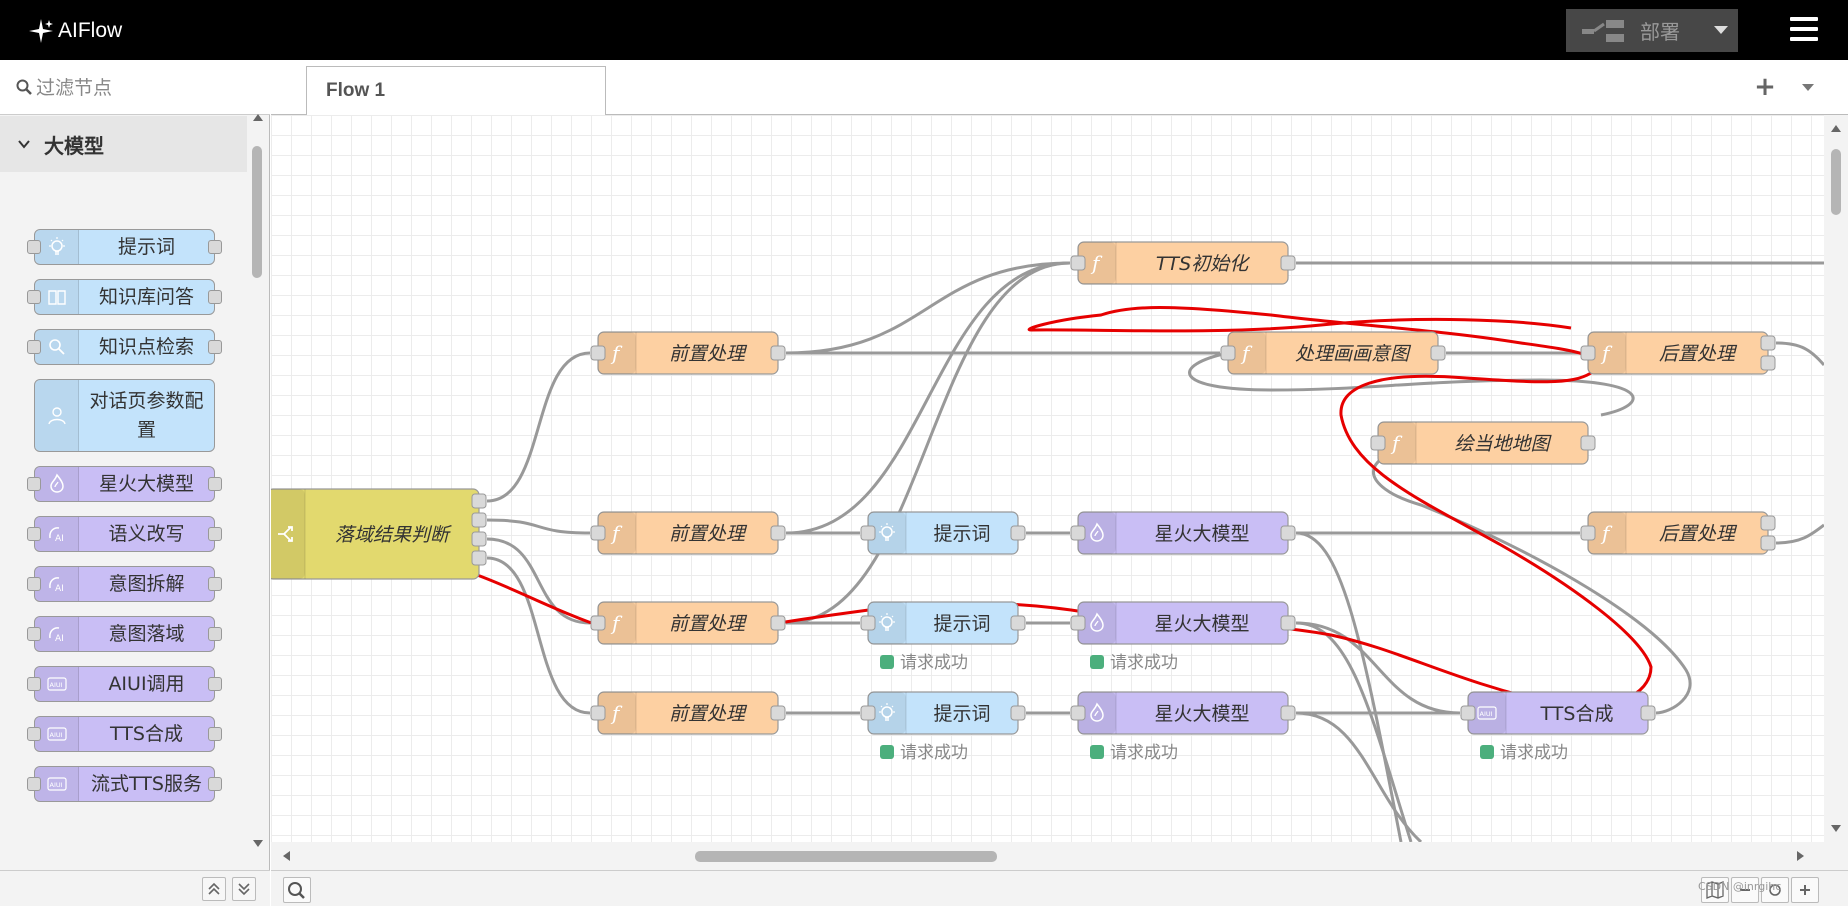 The width and height of the screenshot is (1848, 906). What do you see at coordinates (297, 890) in the screenshot?
I see `search-flows-button` at bounding box center [297, 890].